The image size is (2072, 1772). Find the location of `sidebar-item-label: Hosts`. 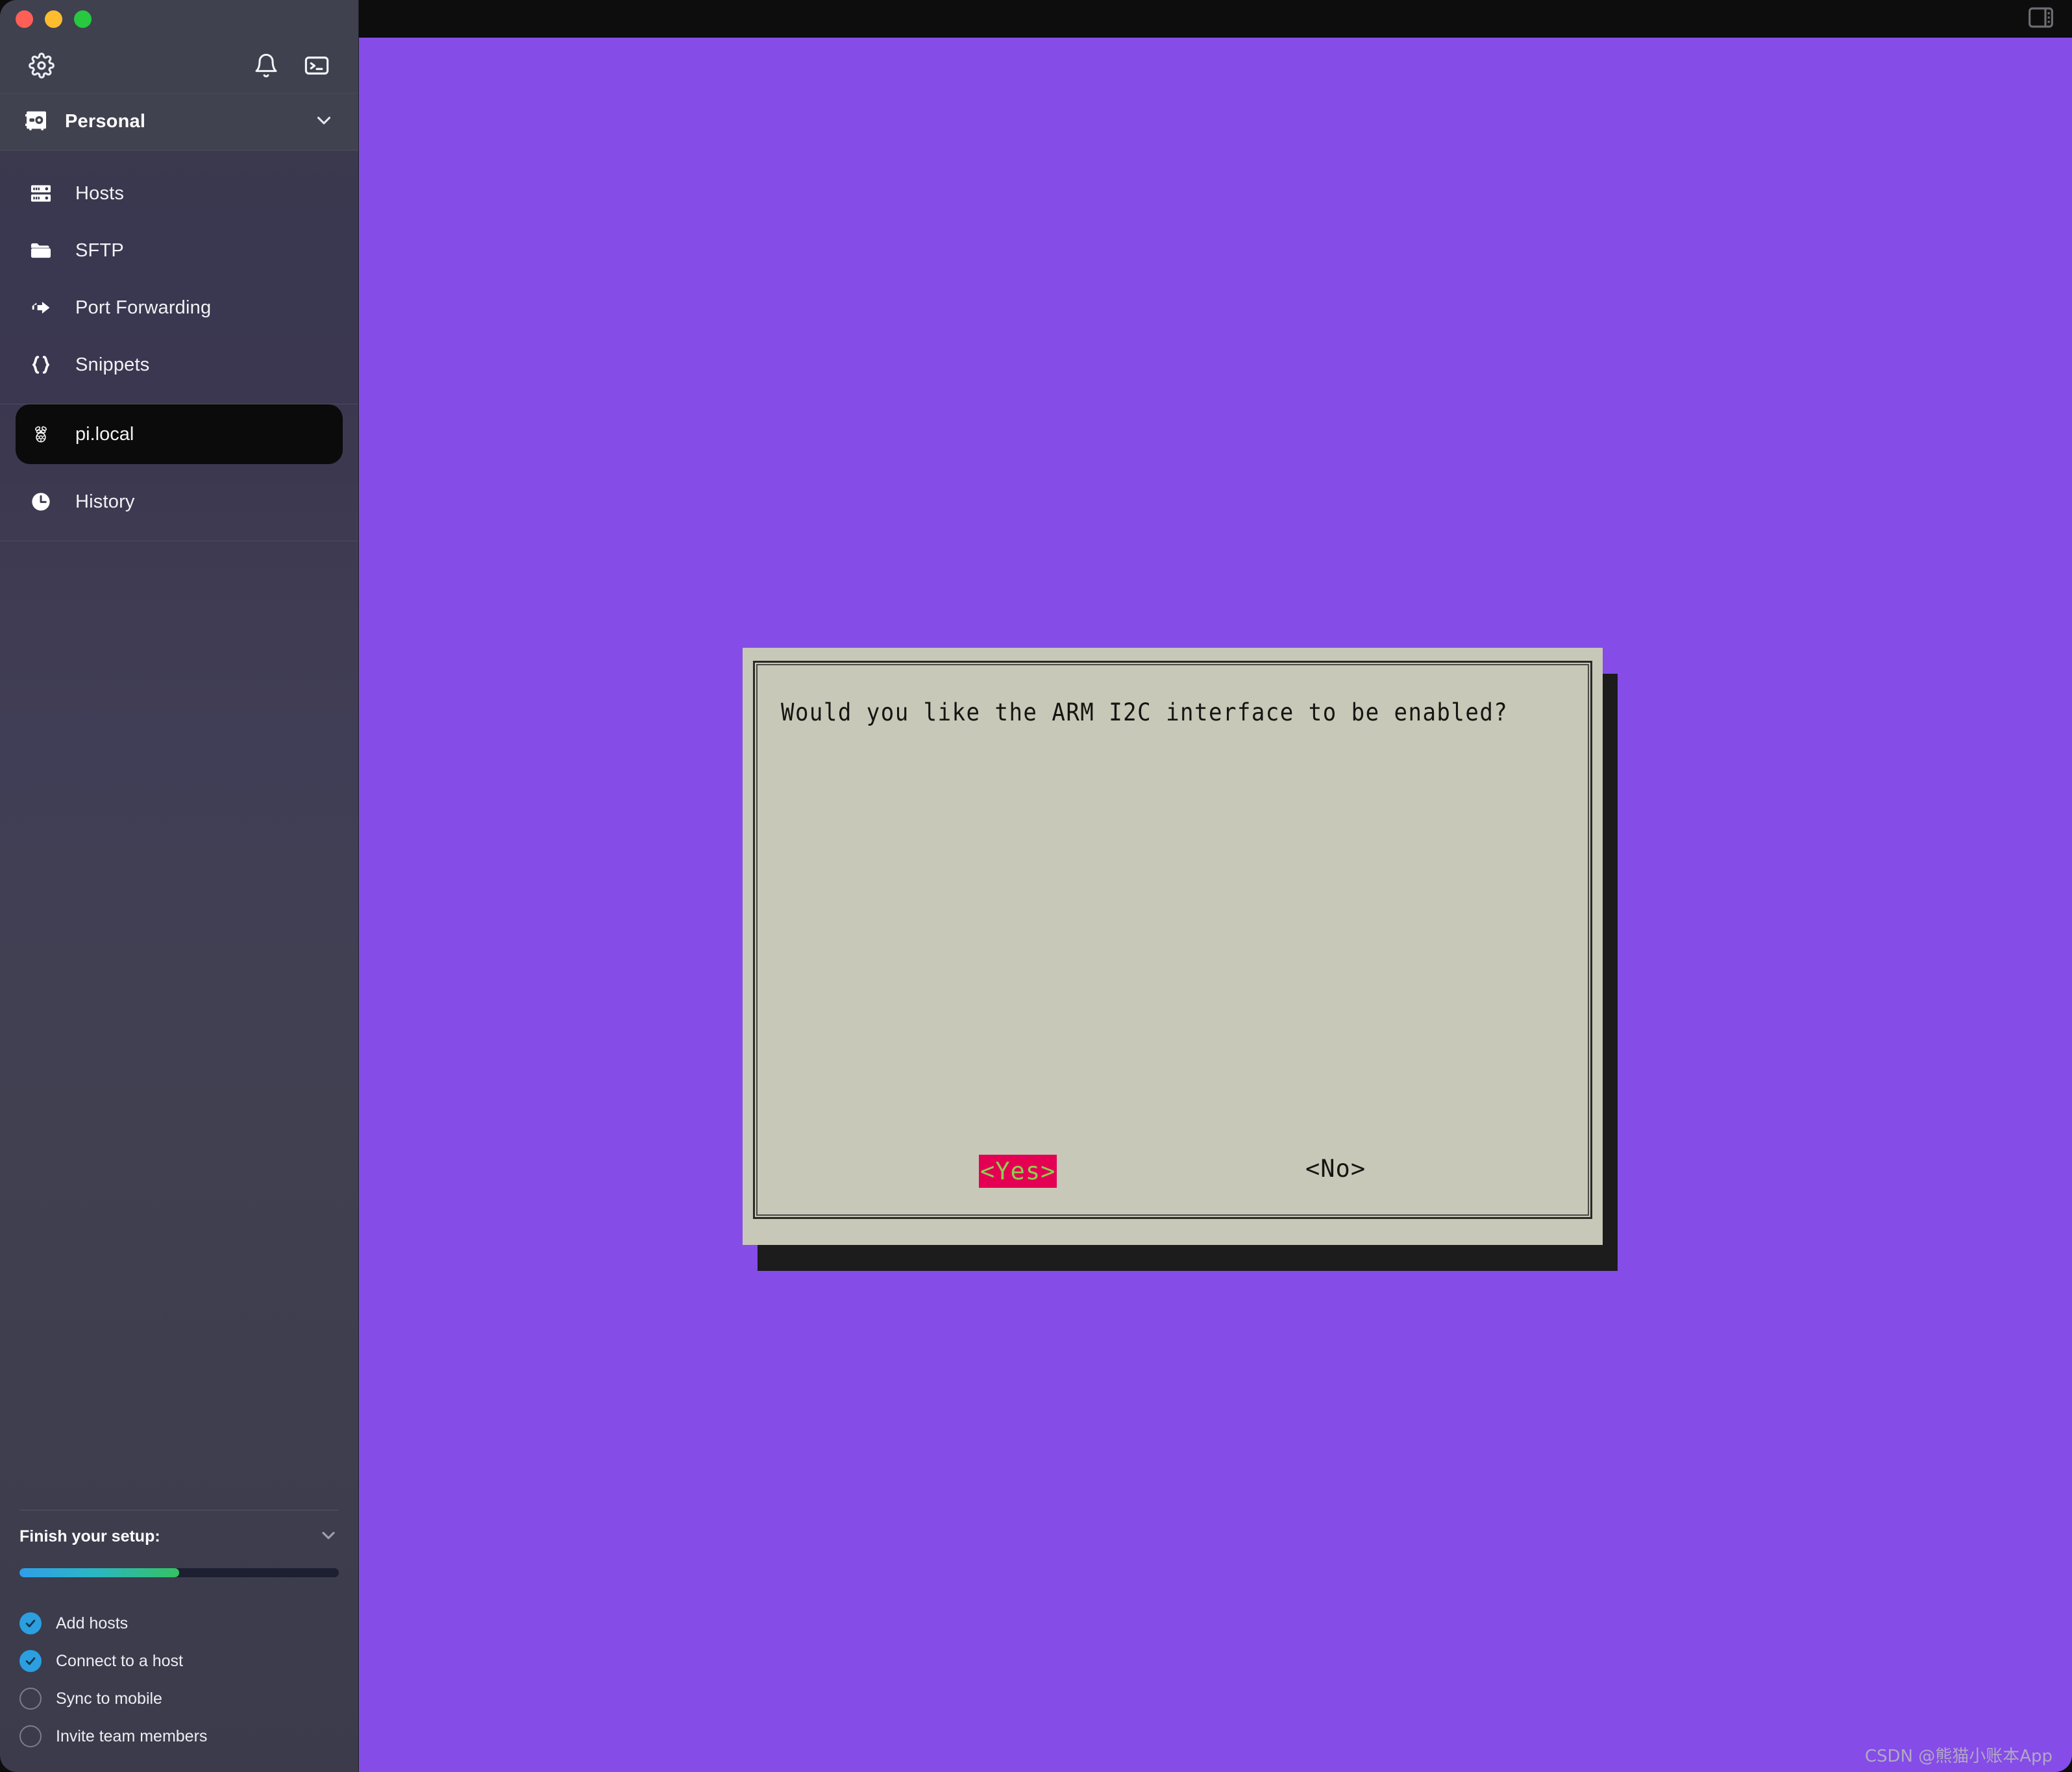

sidebar-item-label: Hosts is located at coordinates (100, 193).